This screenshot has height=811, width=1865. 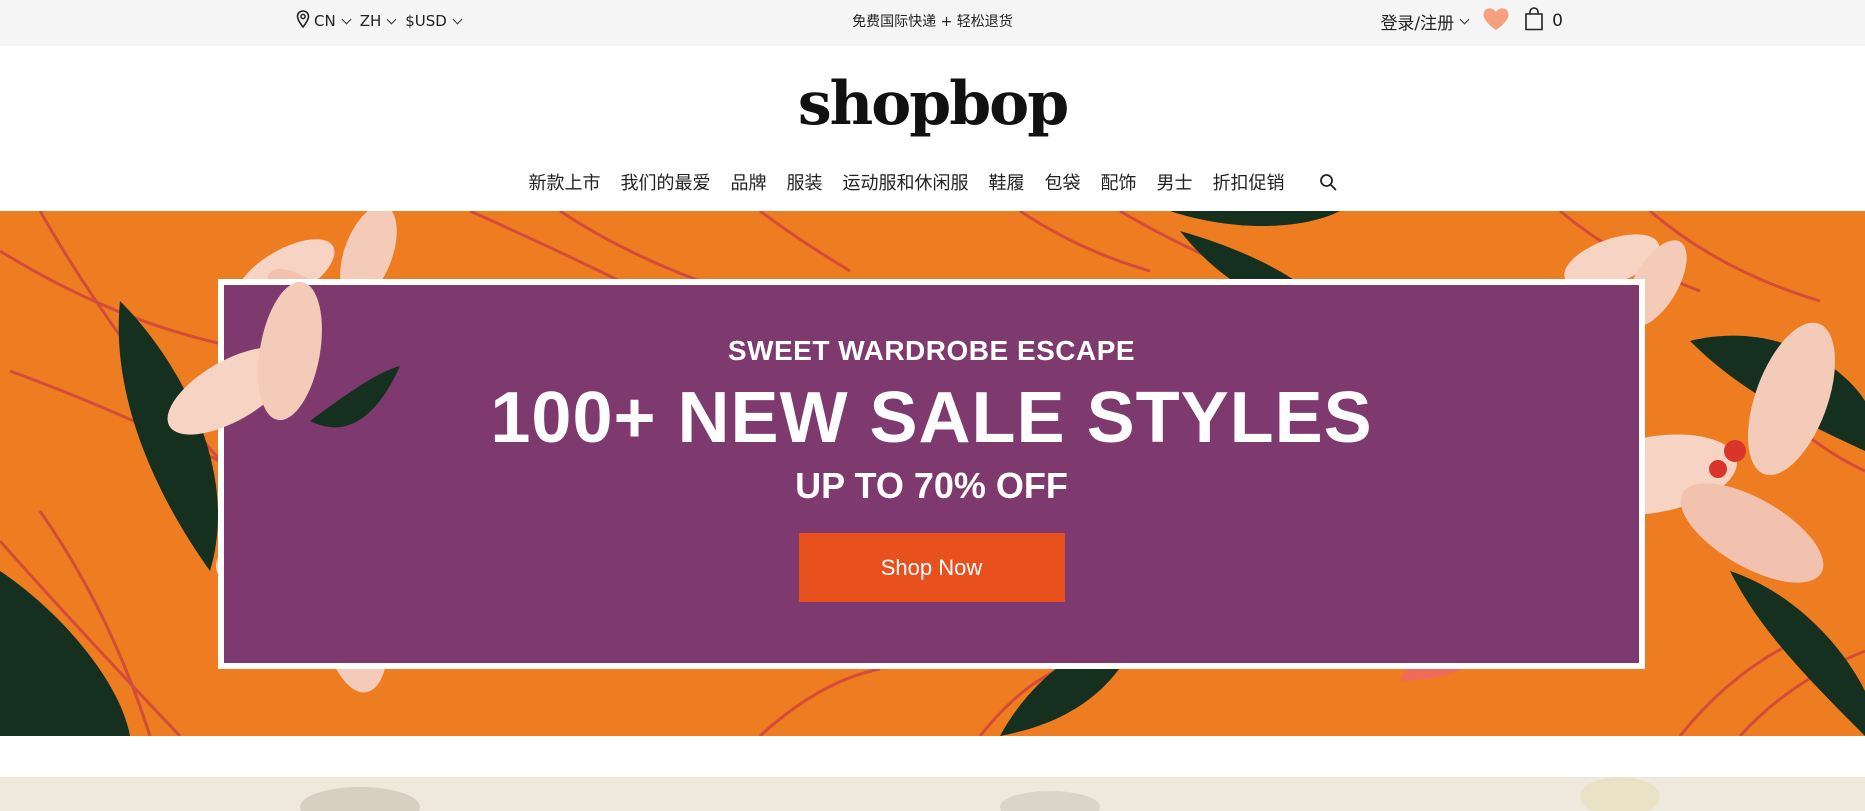 What do you see at coordinates (749, 182) in the screenshot?
I see `nav-item-designers: 品牌` at bounding box center [749, 182].